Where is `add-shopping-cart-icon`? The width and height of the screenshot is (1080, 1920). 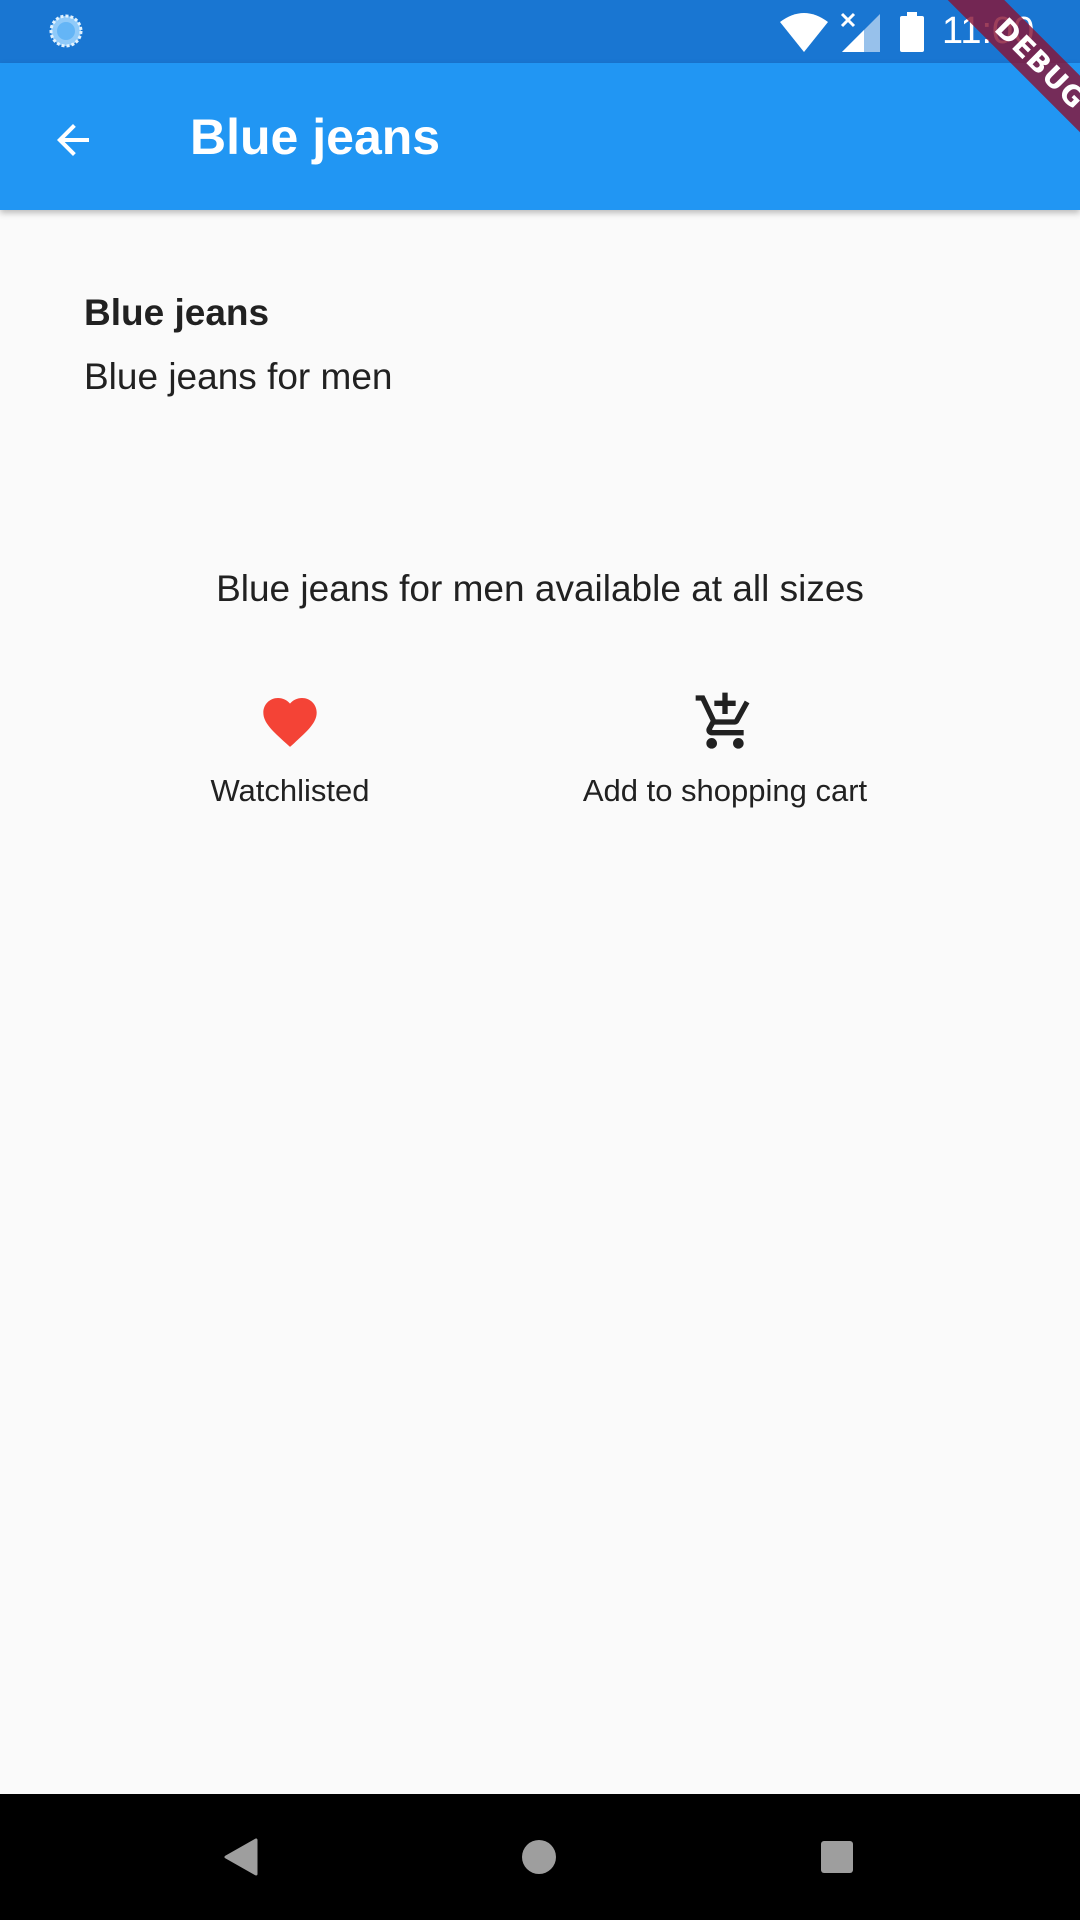 add-shopping-cart-icon is located at coordinates (722, 720).